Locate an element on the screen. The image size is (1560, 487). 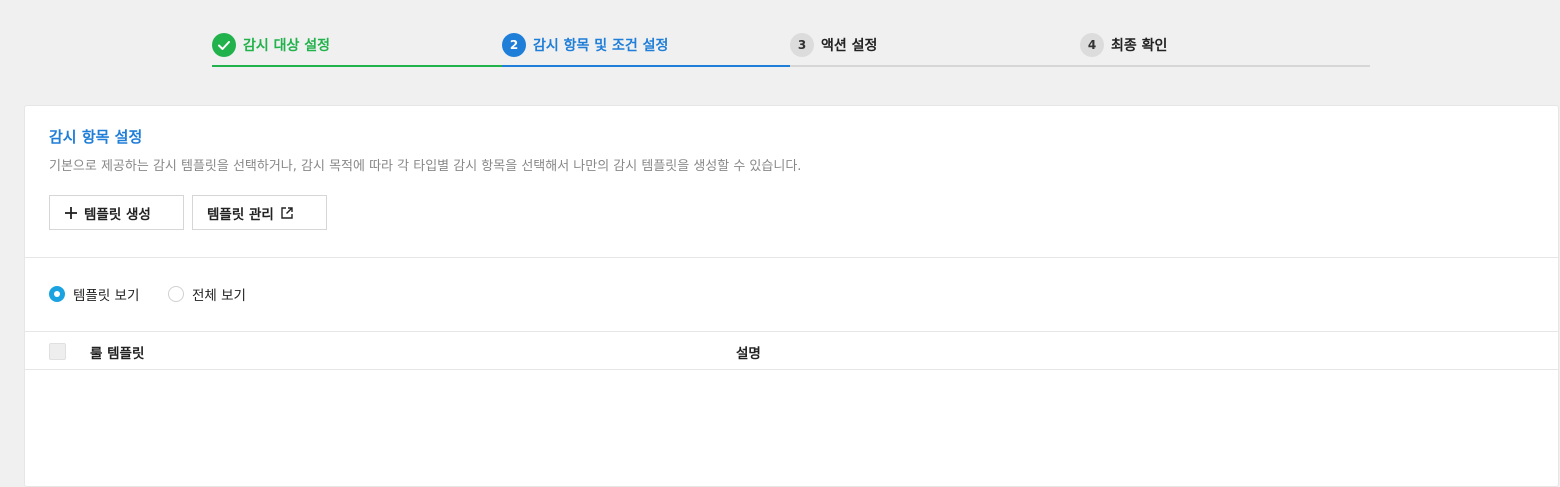
step-label: 액션 설정 is located at coordinates (849, 46).